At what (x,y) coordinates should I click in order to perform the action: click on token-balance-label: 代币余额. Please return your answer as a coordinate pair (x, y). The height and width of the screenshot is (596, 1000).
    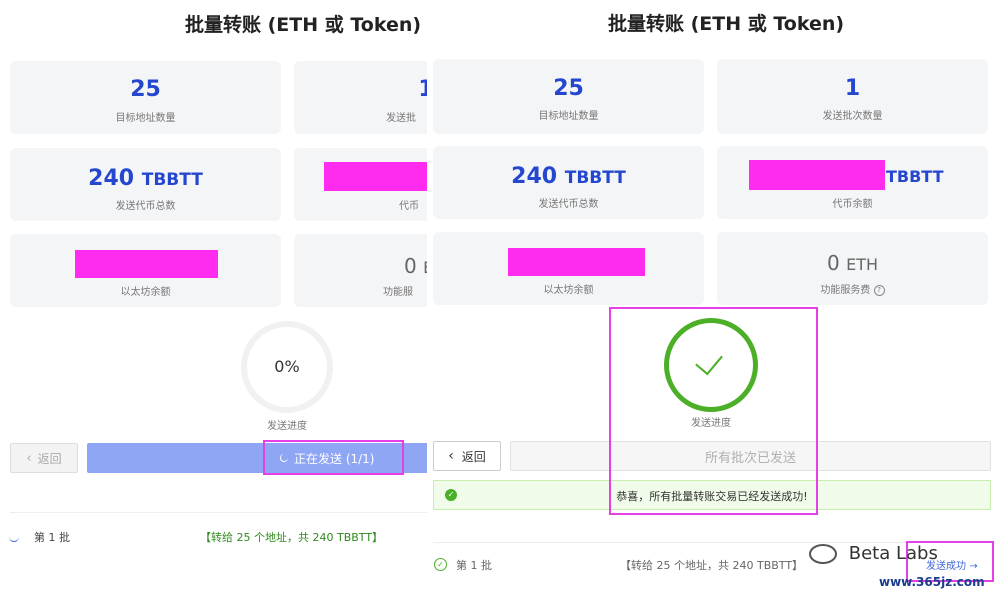
    Looking at the image, I should click on (852, 204).